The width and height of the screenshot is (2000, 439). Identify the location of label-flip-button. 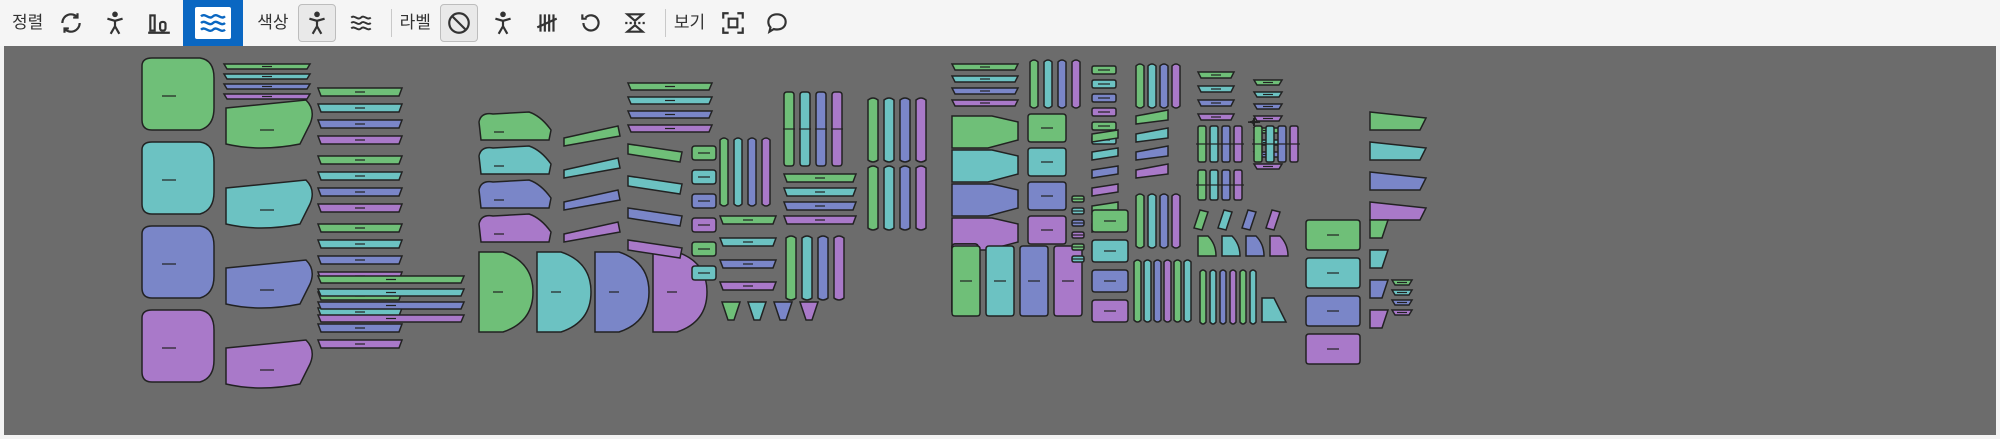
(635, 23).